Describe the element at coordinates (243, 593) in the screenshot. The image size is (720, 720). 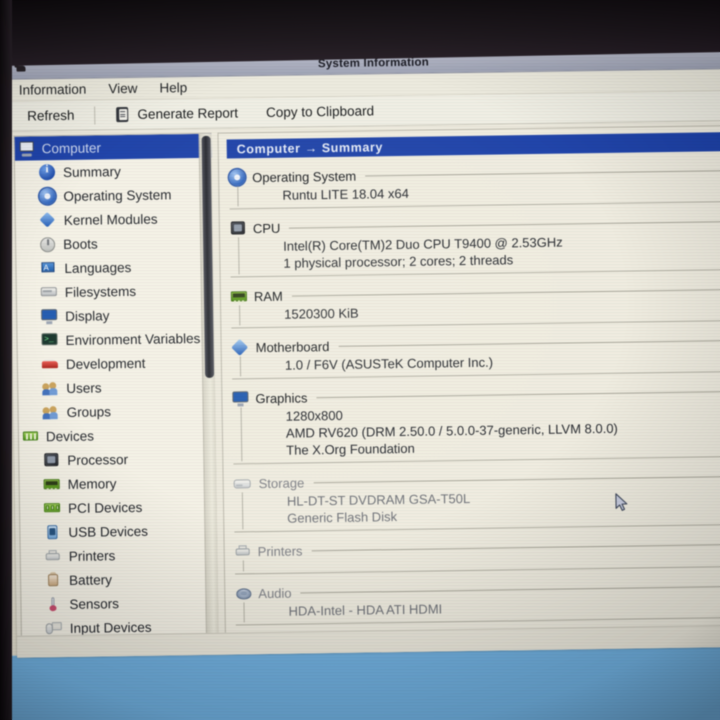
I see `audio-icon` at that location.